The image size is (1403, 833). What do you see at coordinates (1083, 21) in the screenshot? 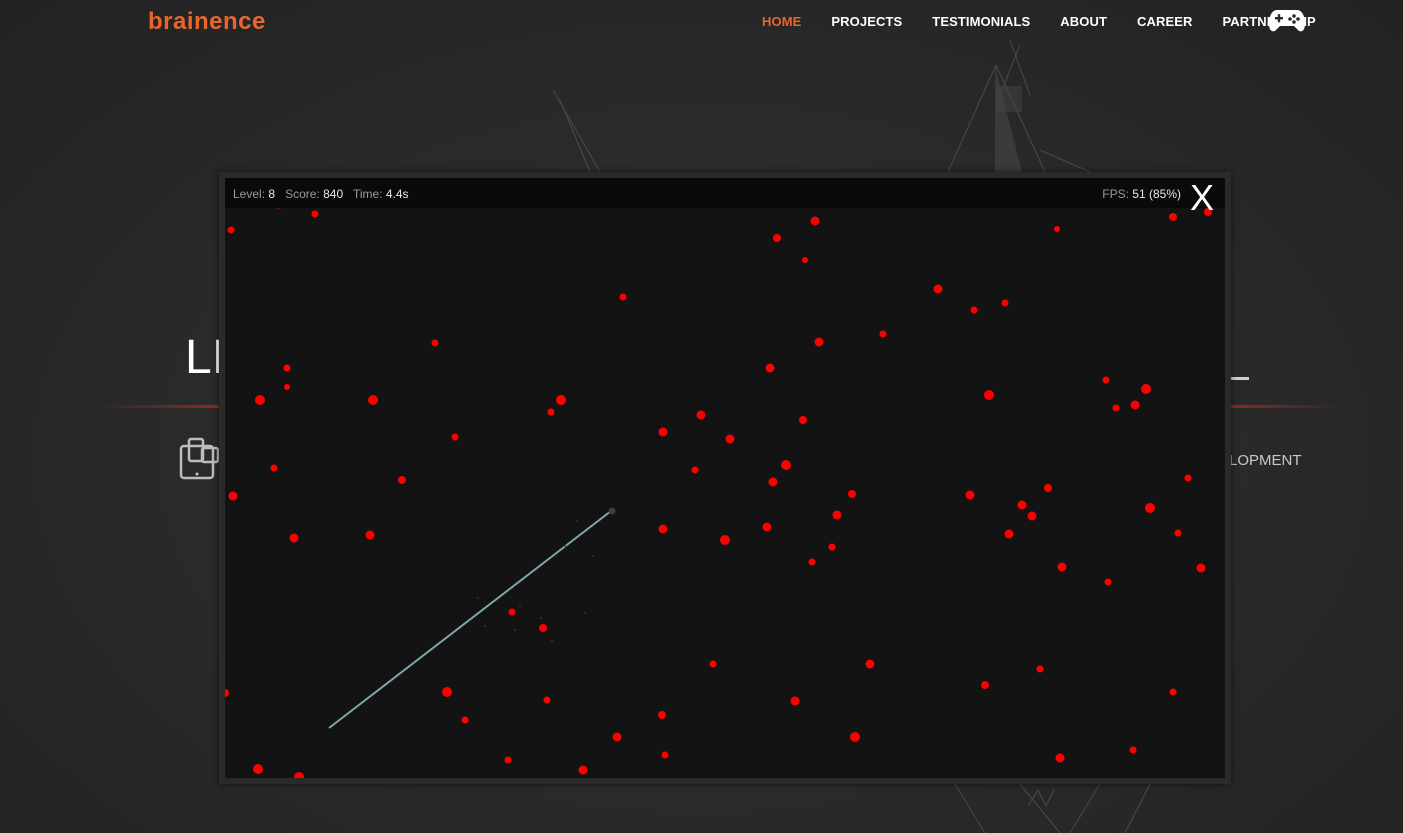
I see `nav-about: ABOUT` at bounding box center [1083, 21].